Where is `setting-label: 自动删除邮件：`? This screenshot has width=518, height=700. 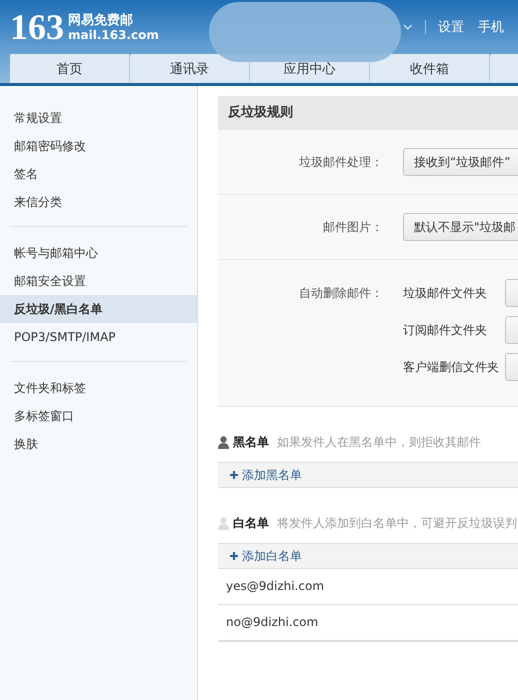 setting-label: 自动删除邮件： is located at coordinates (341, 293).